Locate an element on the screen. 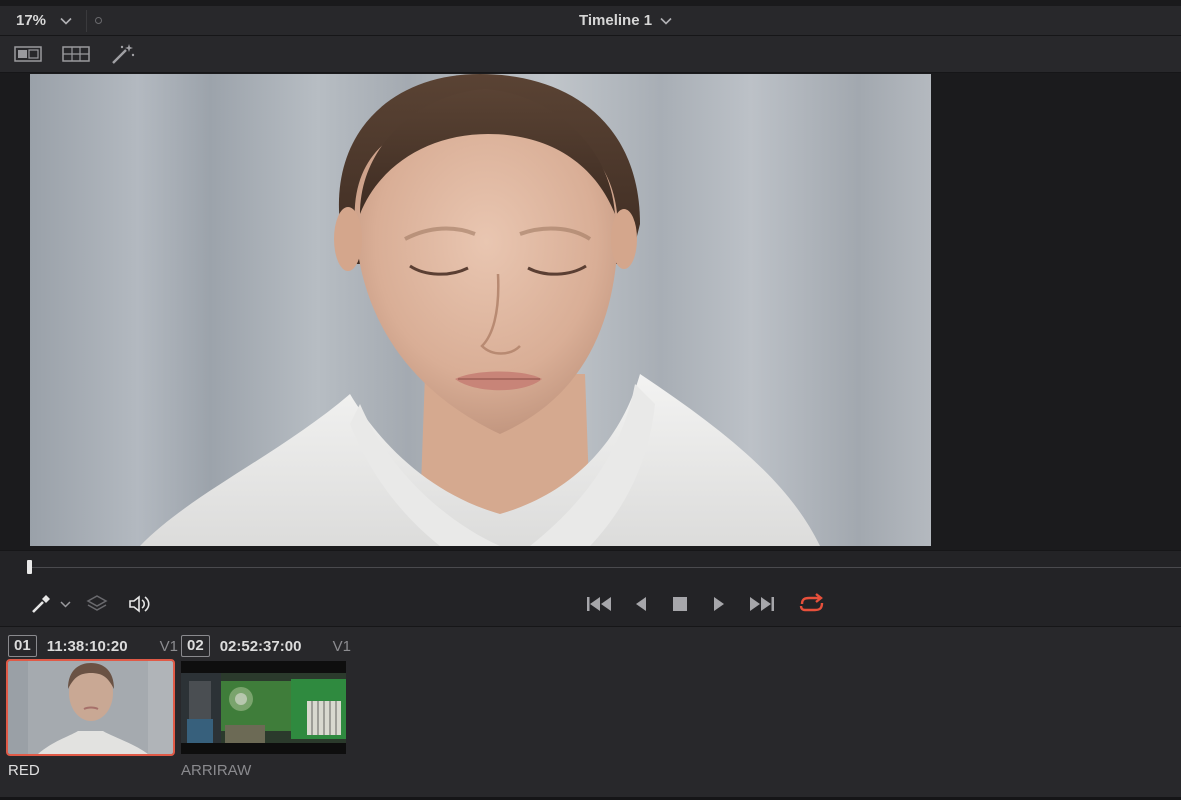 The image size is (1181, 800). clip-number: 01 is located at coordinates (22, 646).